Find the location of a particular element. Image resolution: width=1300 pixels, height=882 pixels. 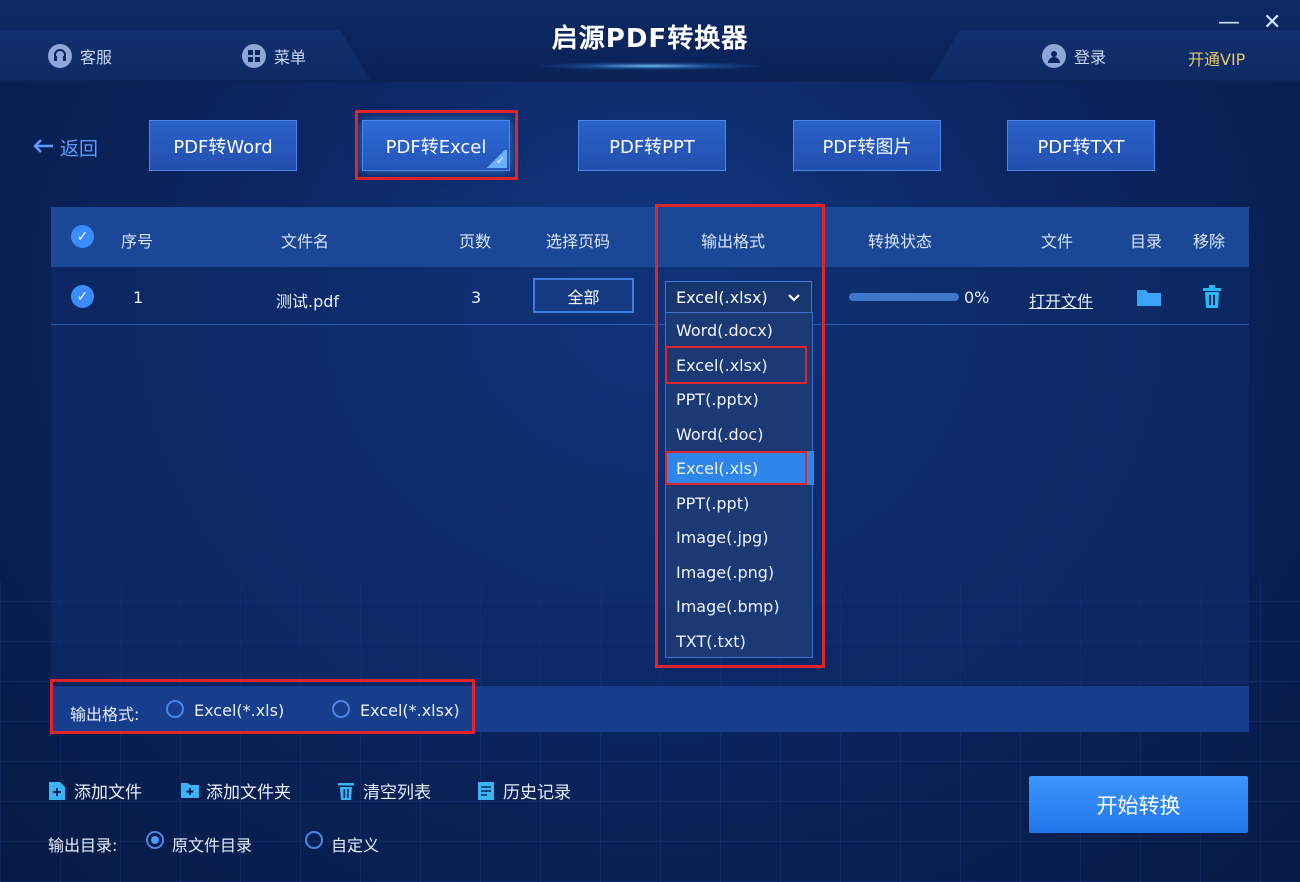

row-pages: 3 is located at coordinates (476, 297).